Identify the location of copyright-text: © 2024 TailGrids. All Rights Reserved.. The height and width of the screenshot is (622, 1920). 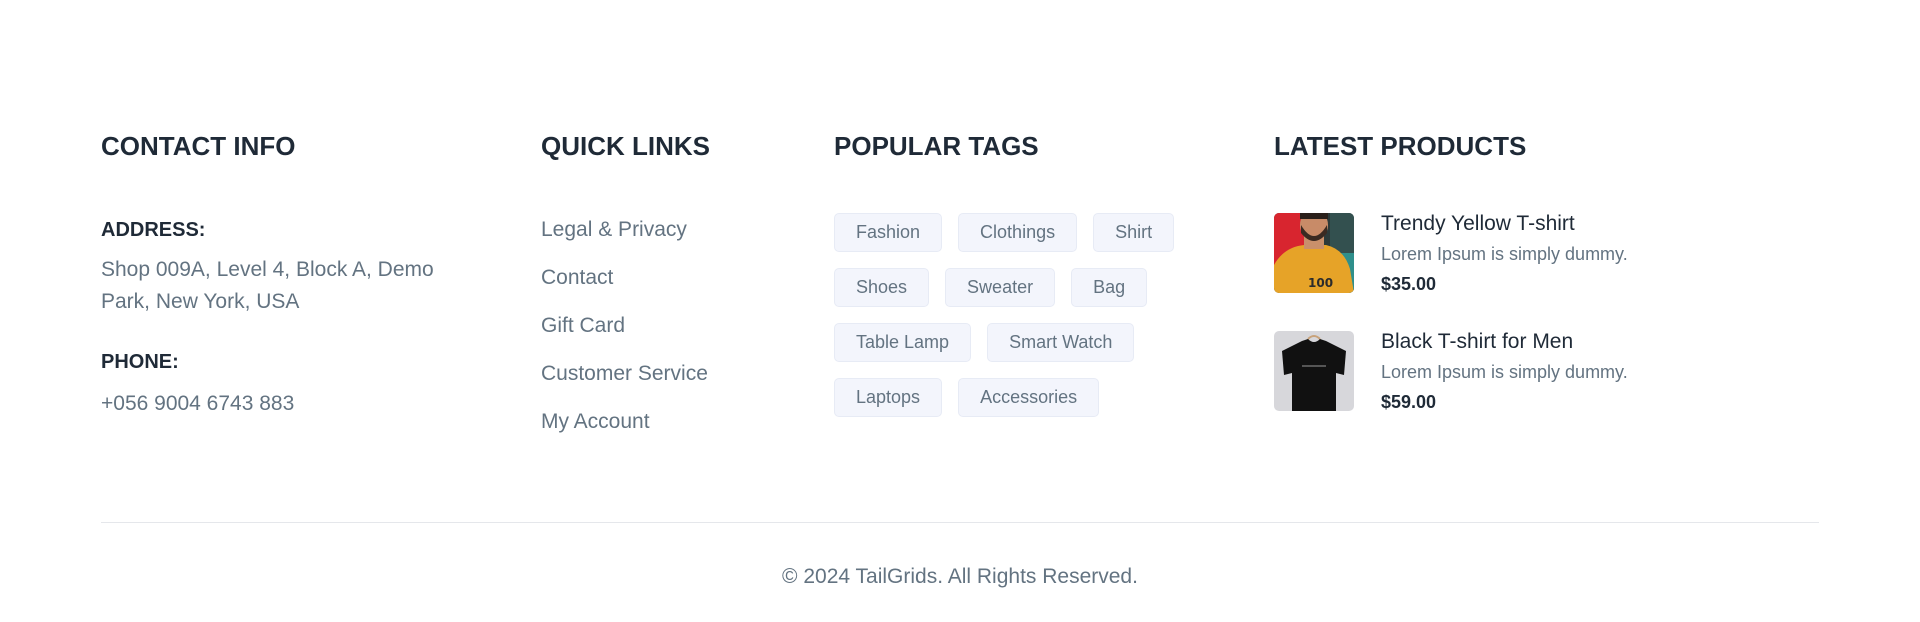
(960, 576).